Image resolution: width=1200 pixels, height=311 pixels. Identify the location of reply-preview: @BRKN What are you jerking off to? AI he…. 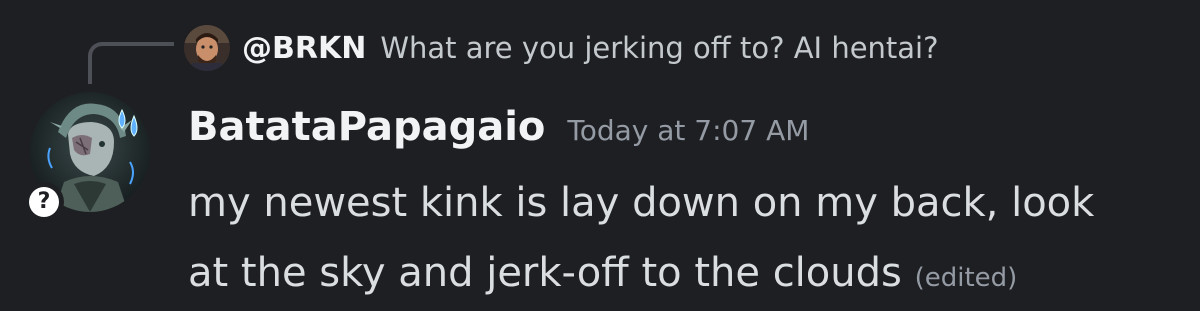
(561, 48).